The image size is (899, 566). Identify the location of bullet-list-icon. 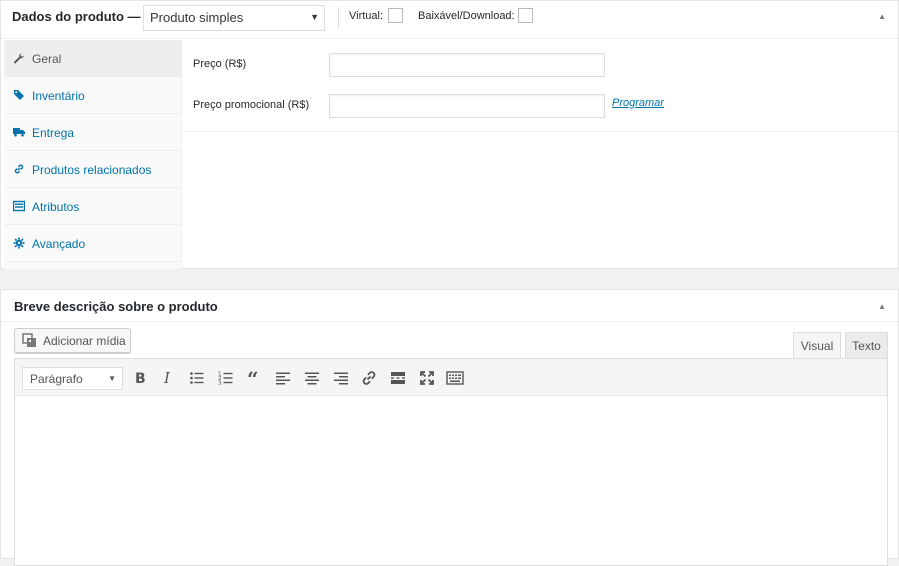
(197, 378).